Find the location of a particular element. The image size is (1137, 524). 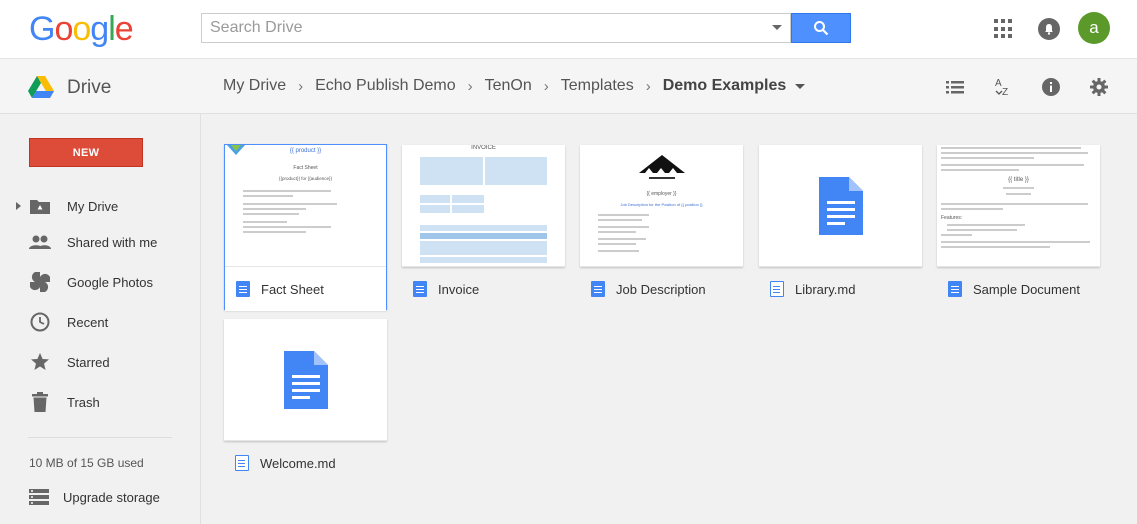

drive-logo-icon is located at coordinates (41, 87).